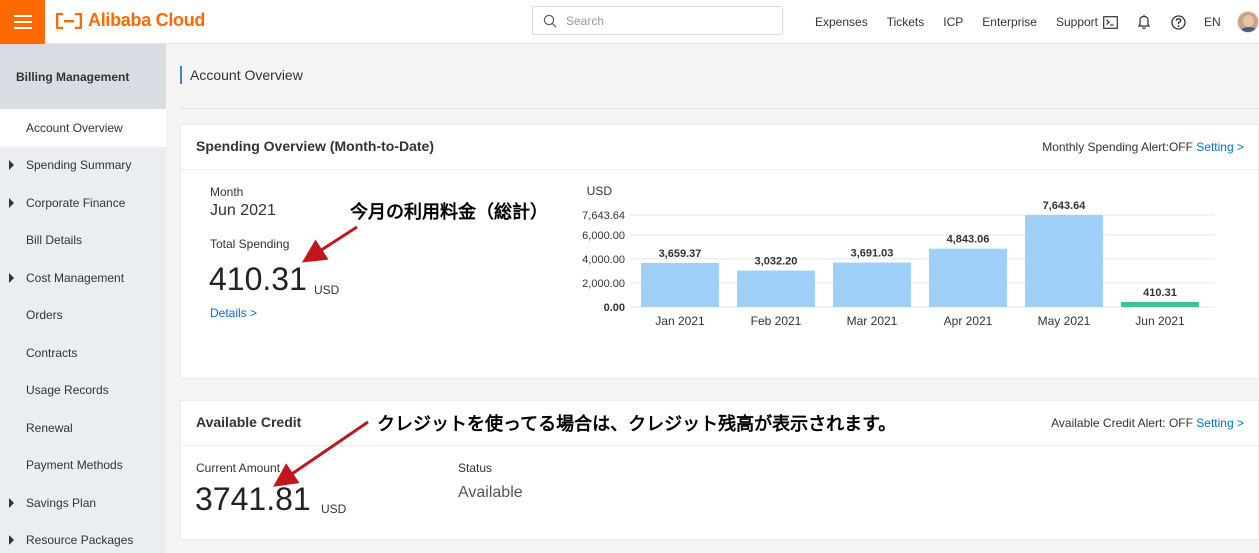  Describe the element at coordinates (329, 244) in the screenshot. I see `arrow-to-total-spending` at that location.